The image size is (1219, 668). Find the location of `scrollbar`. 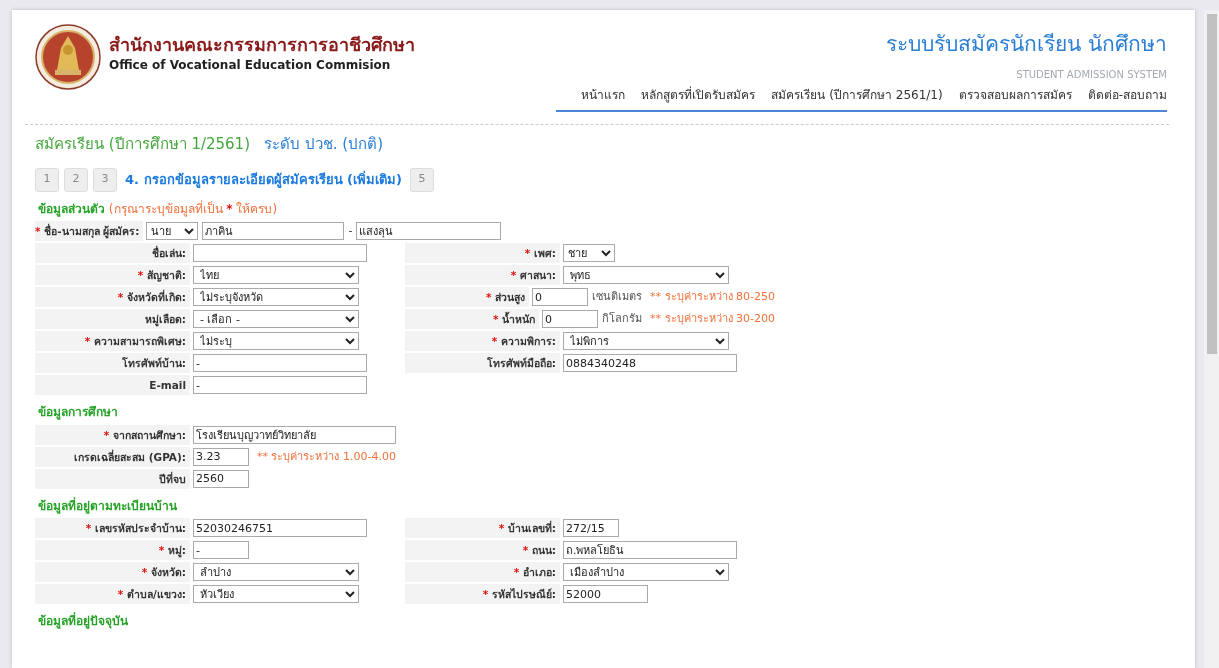

scrollbar is located at coordinates (1211, 339).